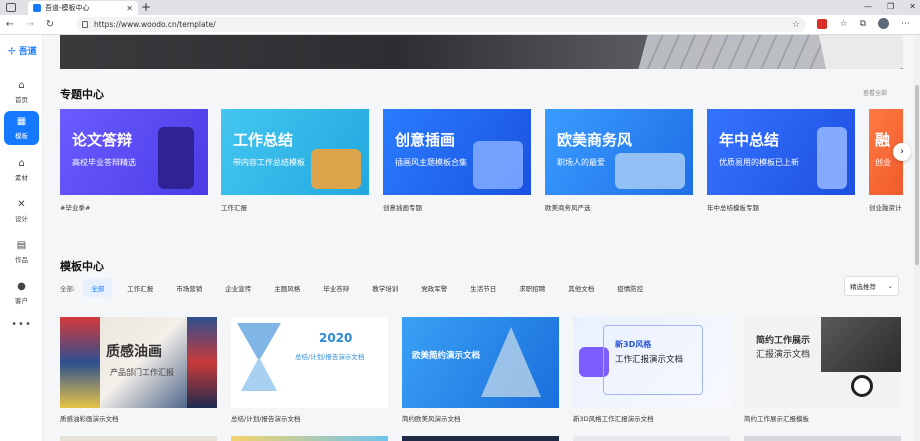  I want to click on tab-actions-icon, so click(11, 7).